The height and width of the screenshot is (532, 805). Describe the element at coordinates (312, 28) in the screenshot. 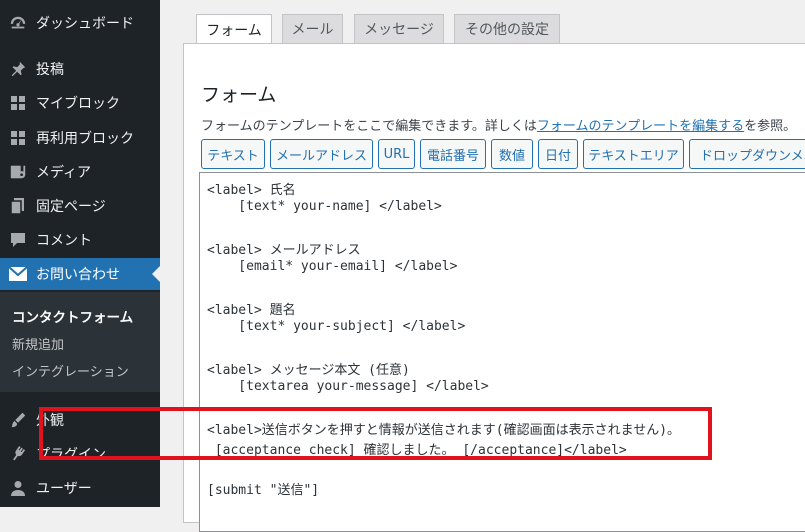

I see `tab-mail: メール` at that location.